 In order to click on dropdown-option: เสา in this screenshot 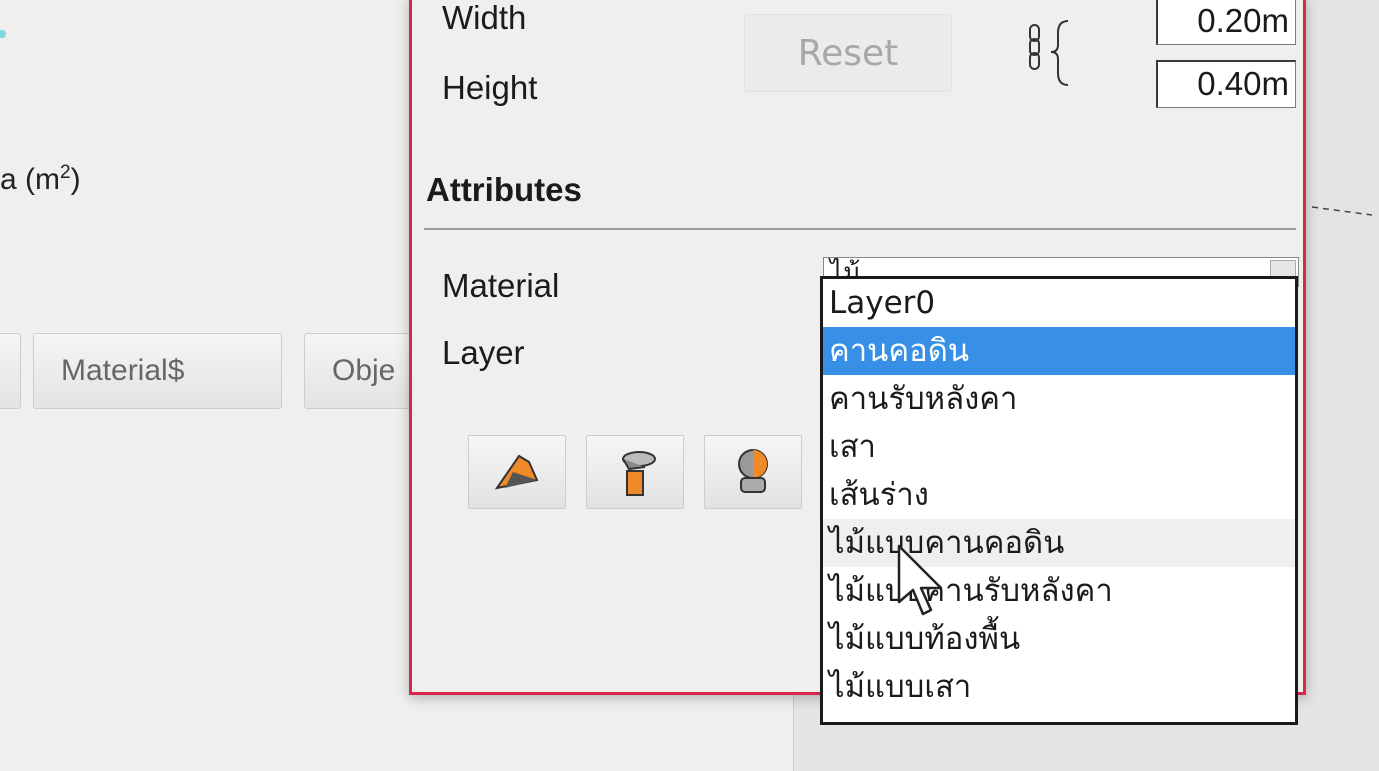, I will do `click(1059, 447)`.